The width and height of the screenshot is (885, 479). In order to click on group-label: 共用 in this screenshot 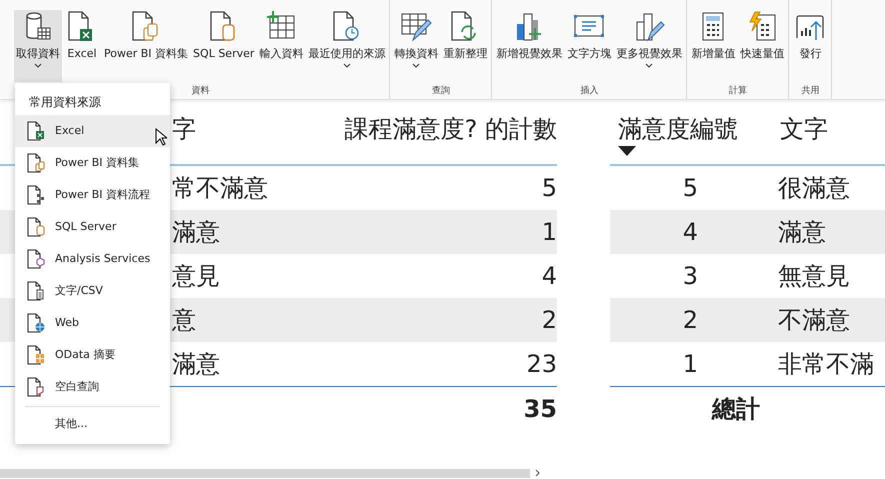, I will do `click(810, 91)`.